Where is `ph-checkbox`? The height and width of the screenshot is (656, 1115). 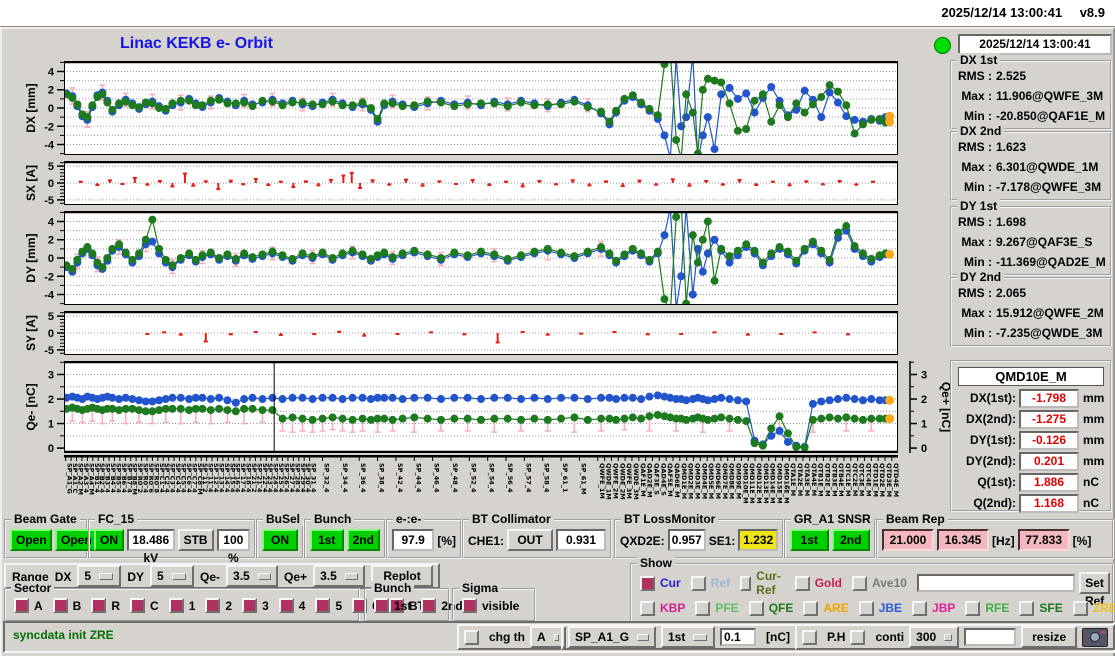 ph-checkbox is located at coordinates (809, 637).